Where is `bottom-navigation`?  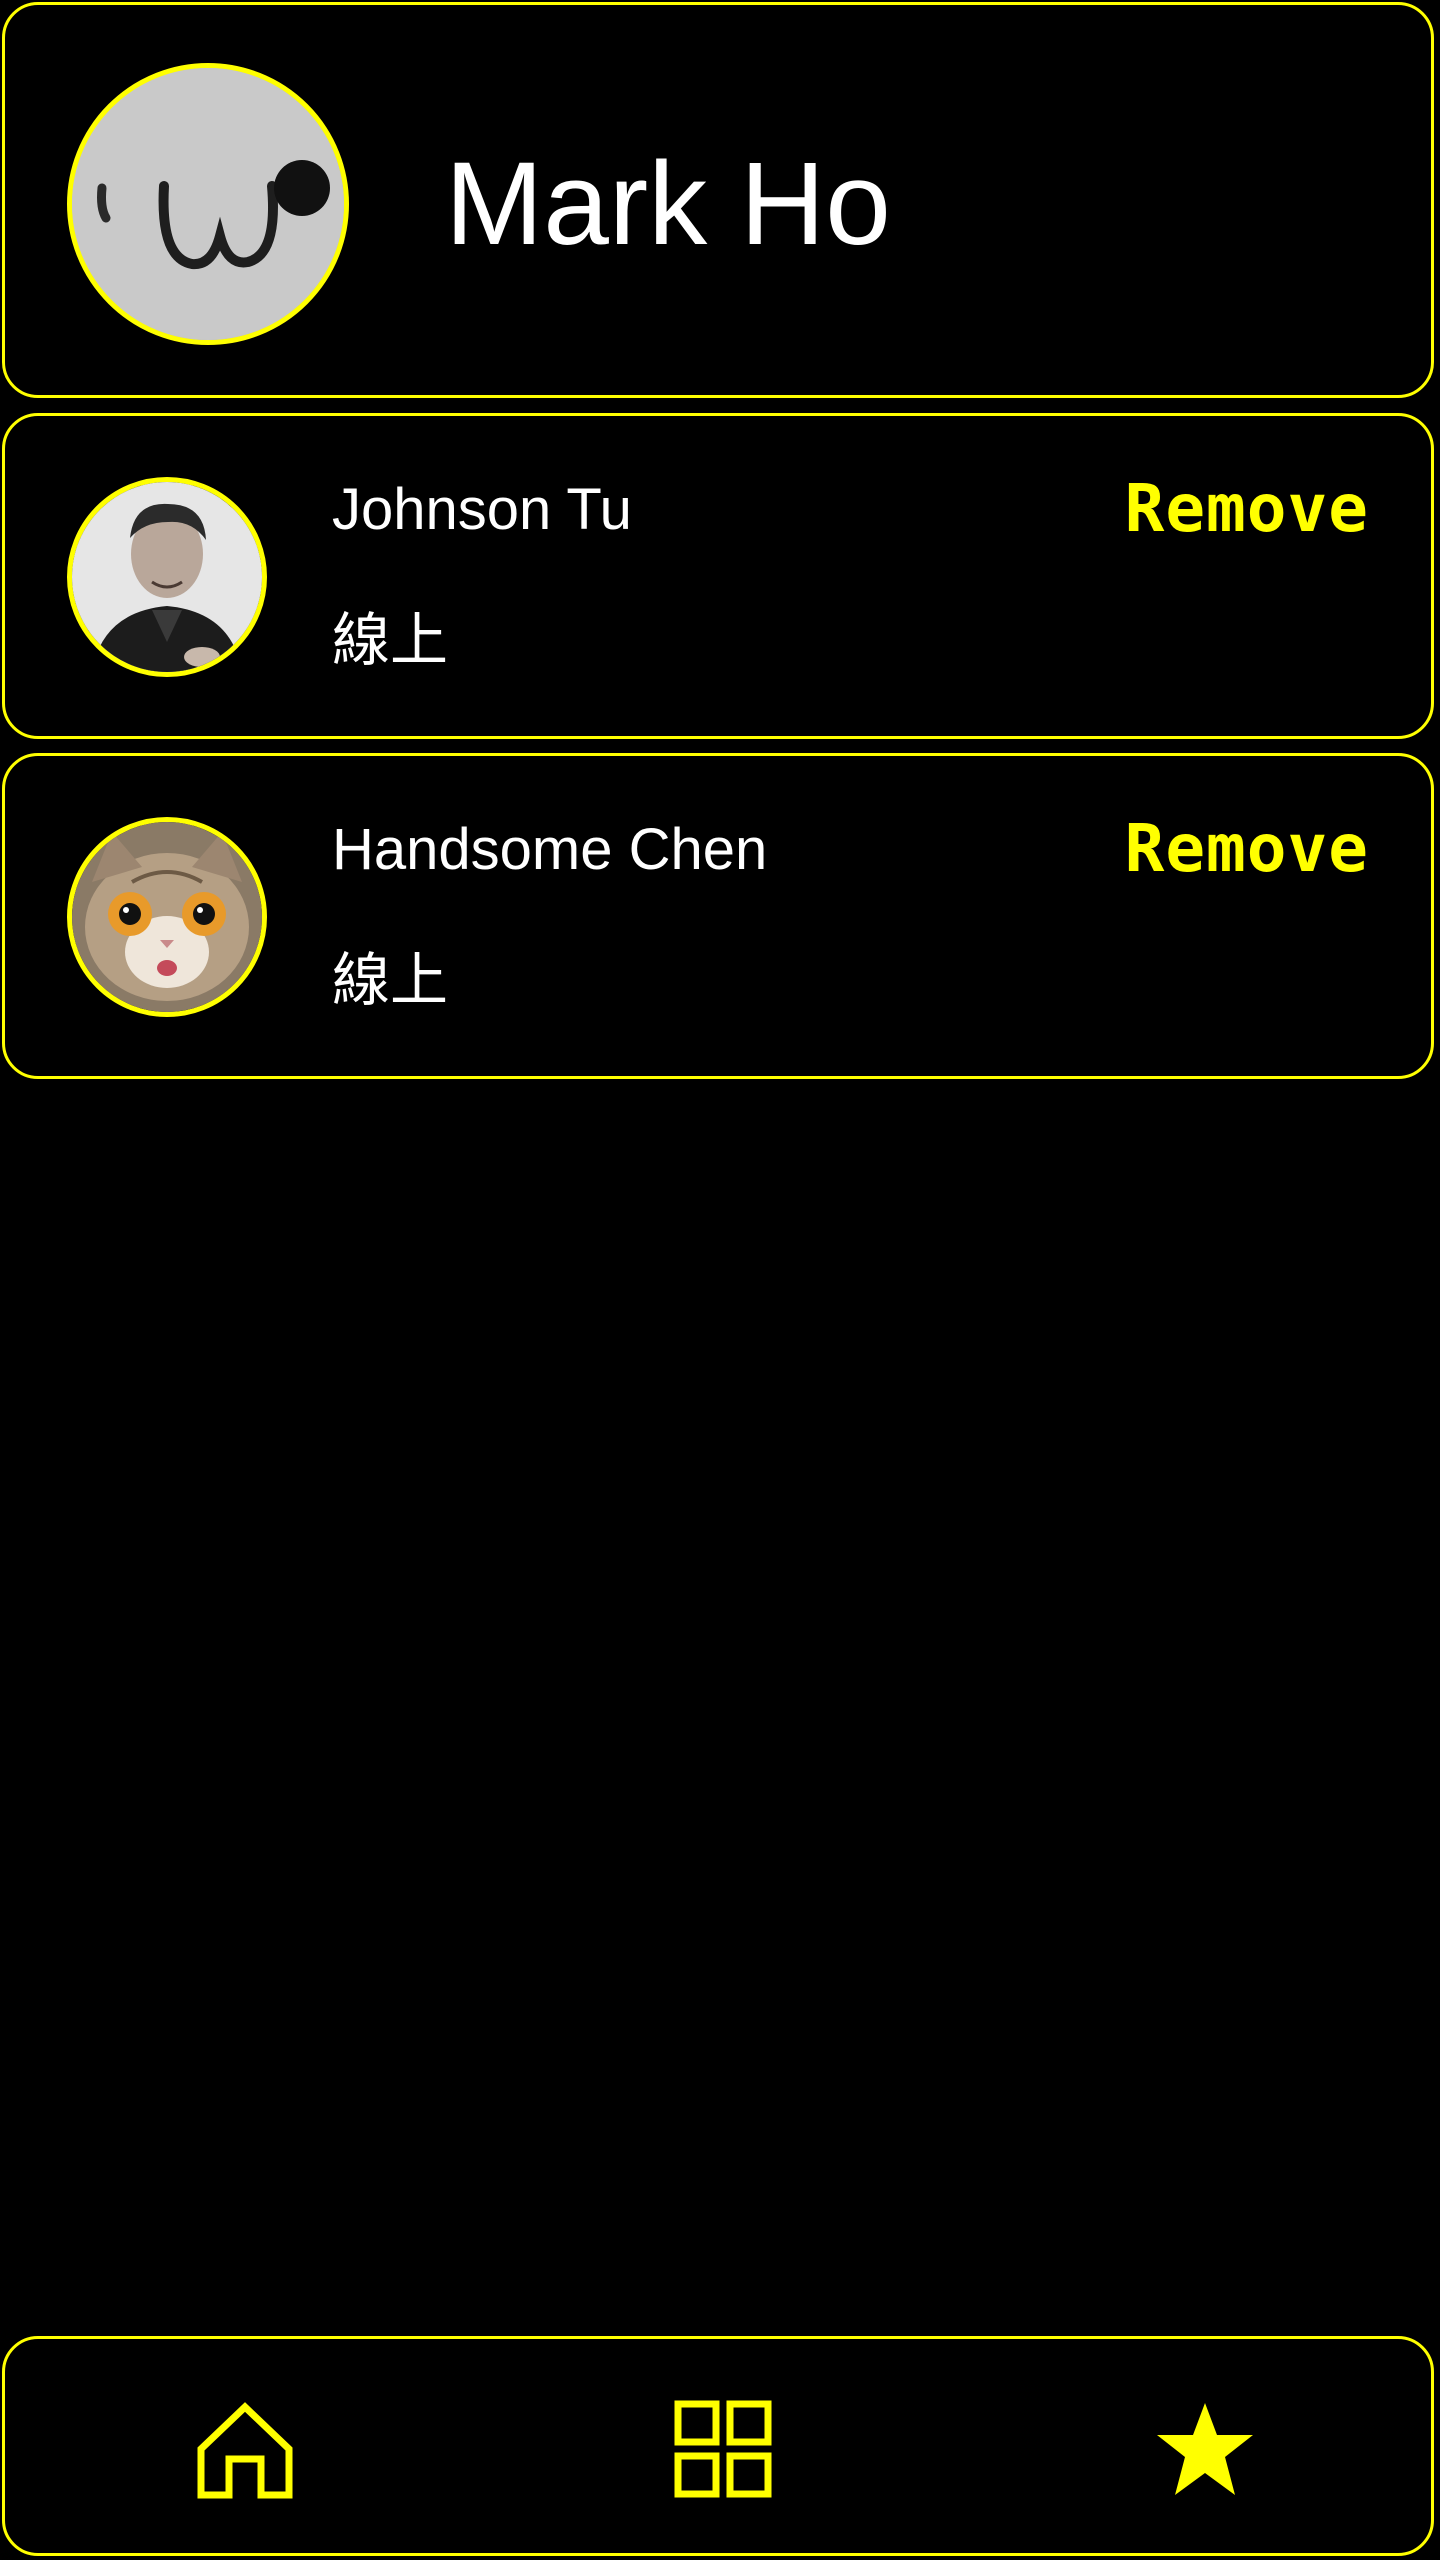 bottom-navigation is located at coordinates (718, 2446).